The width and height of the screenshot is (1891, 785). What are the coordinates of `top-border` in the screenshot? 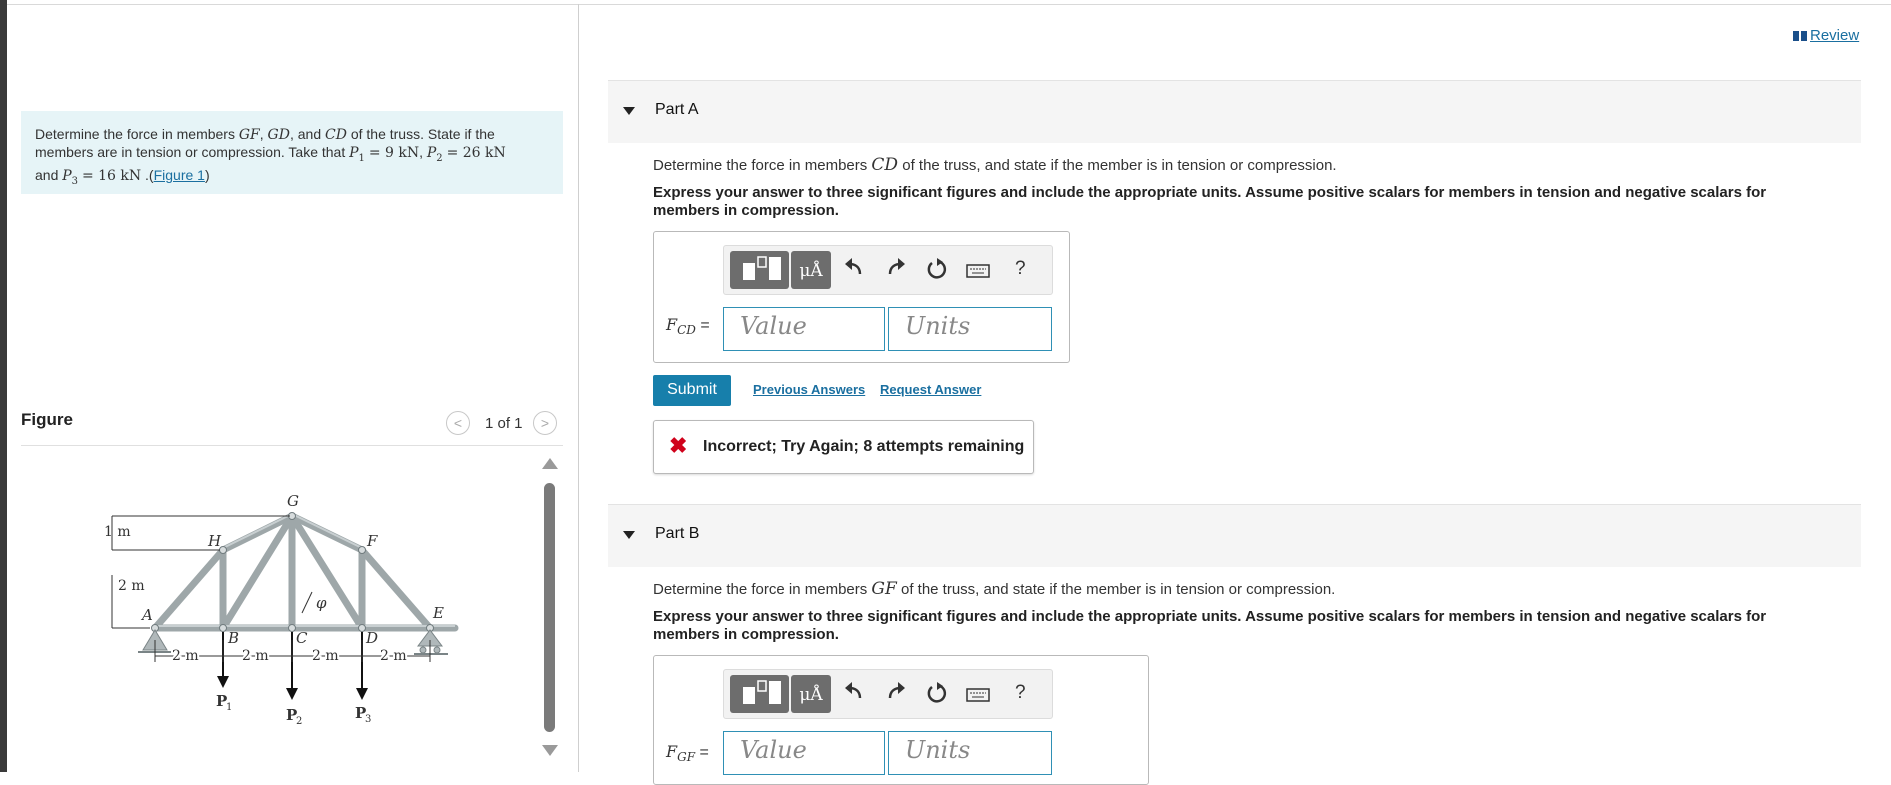 It's located at (949, 4).